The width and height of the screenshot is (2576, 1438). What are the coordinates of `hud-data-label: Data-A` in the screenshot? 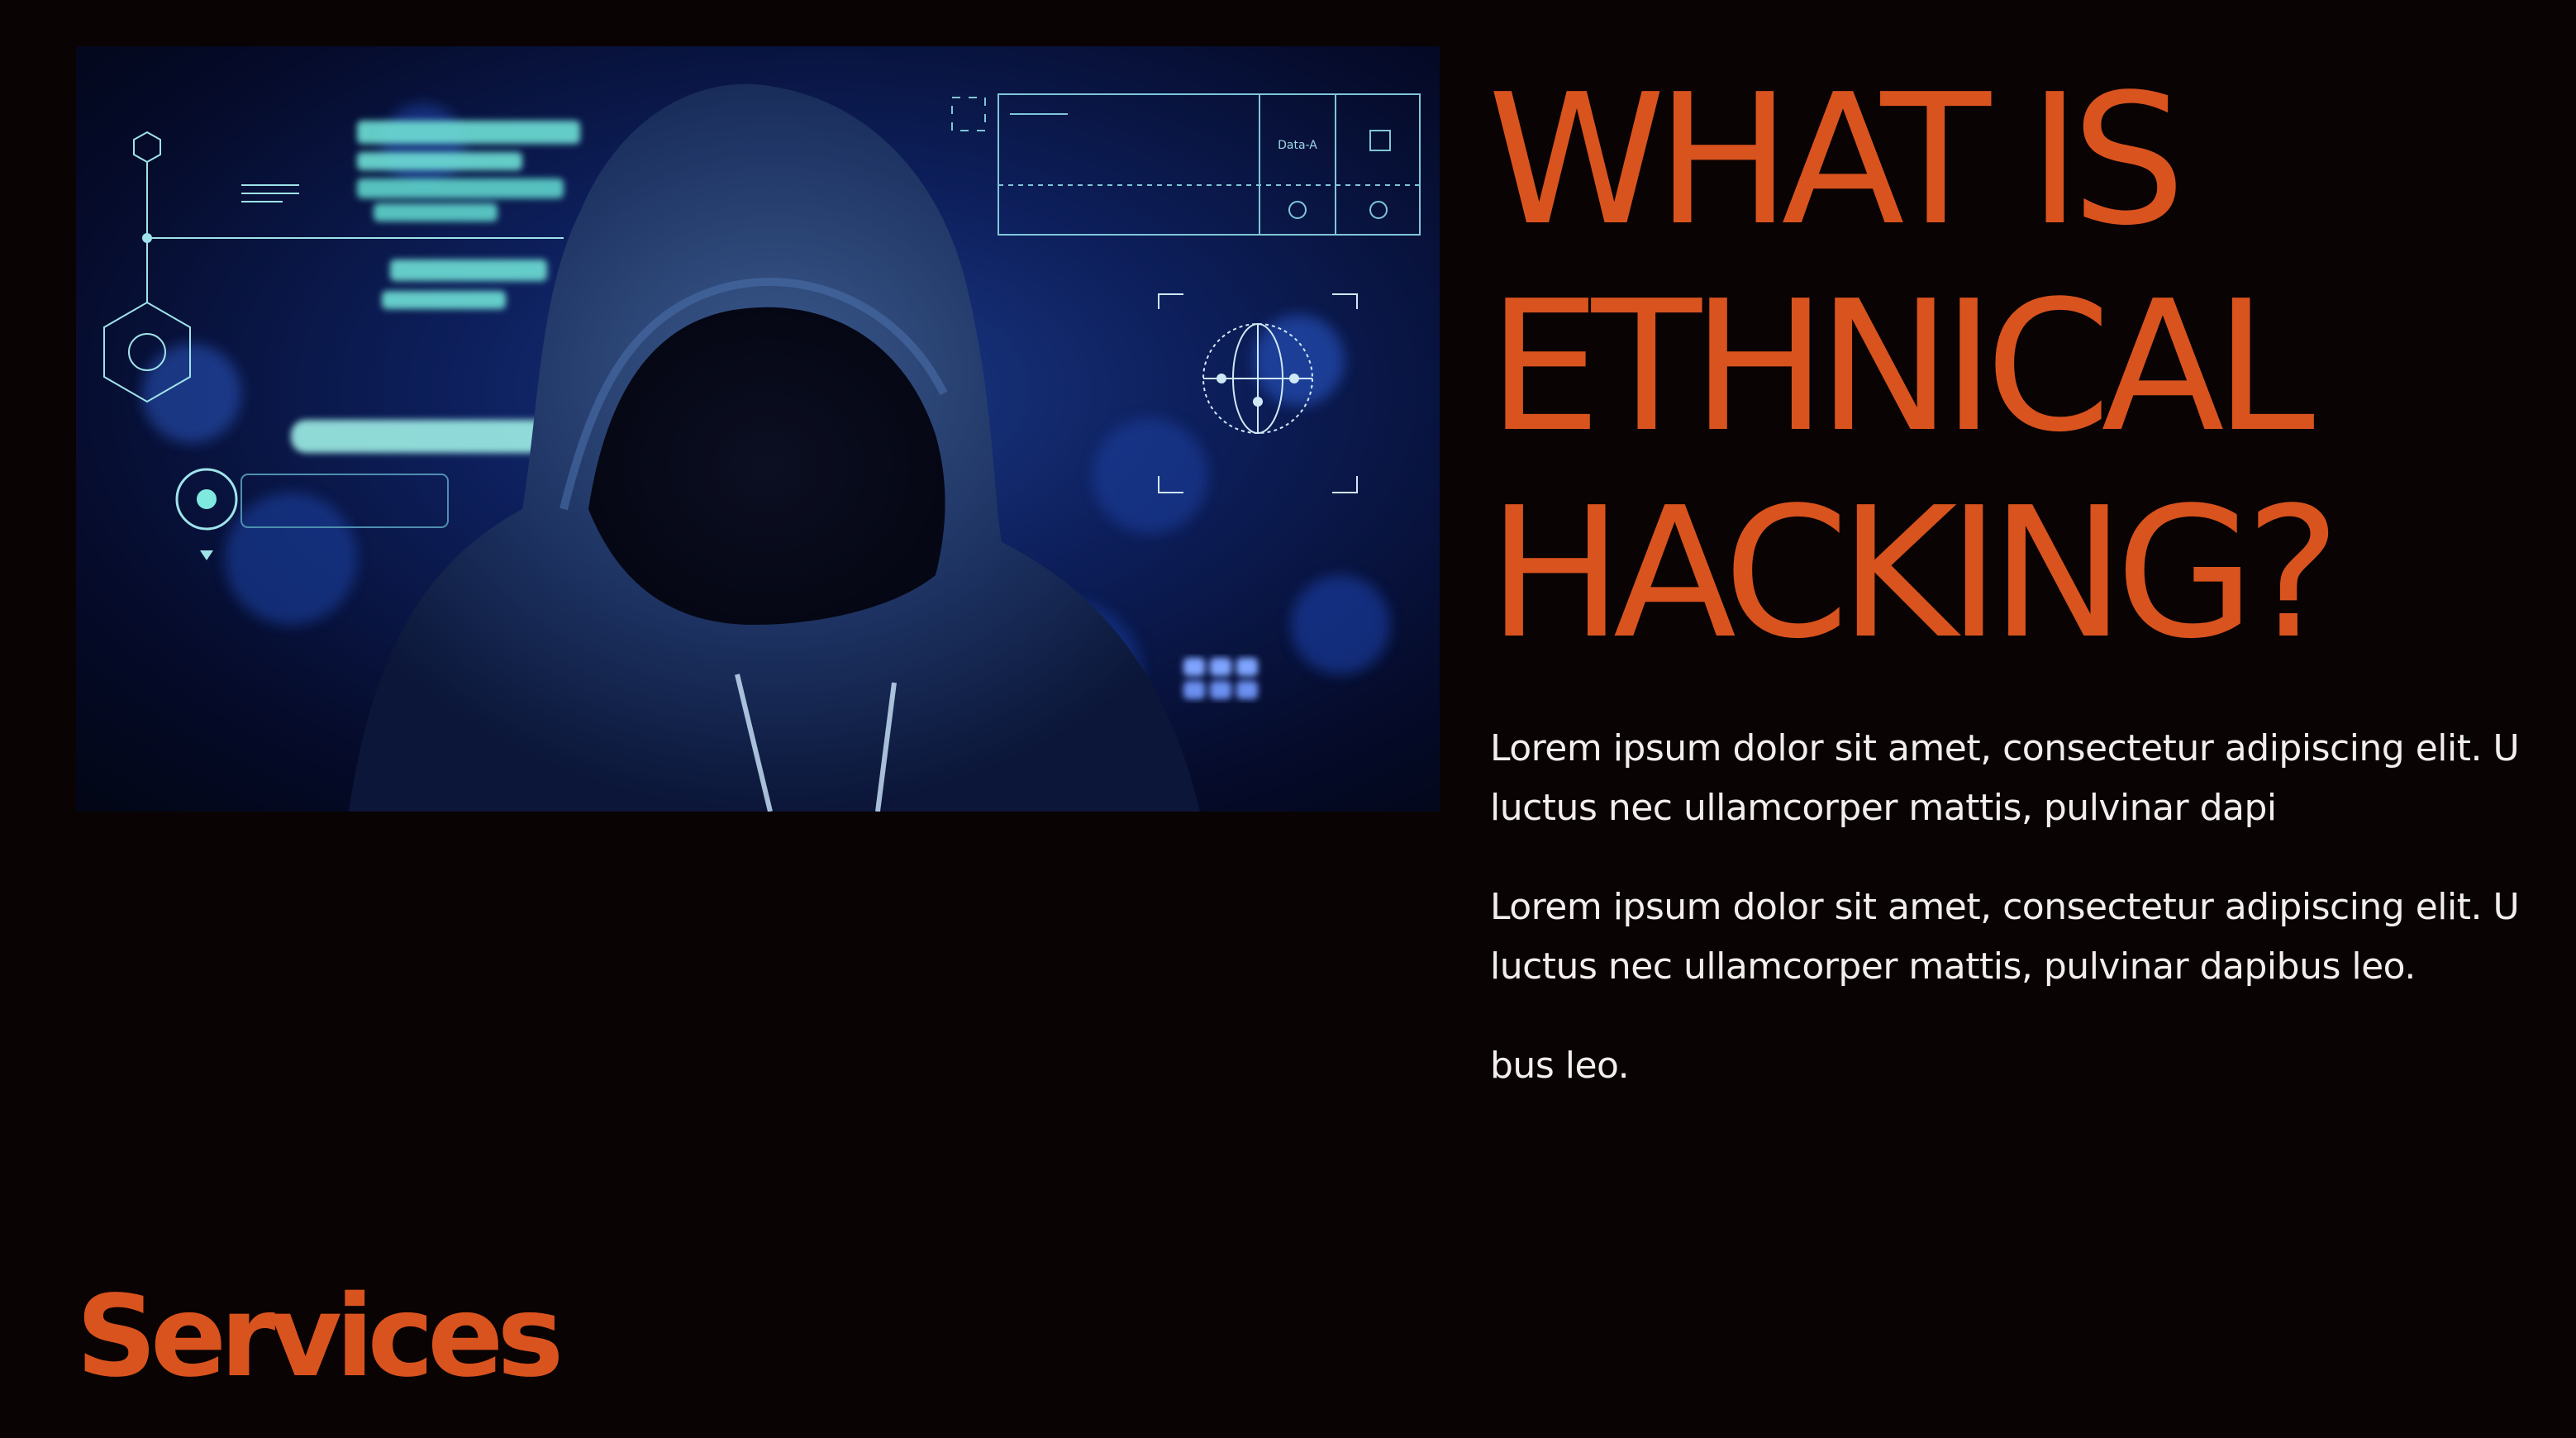 It's located at (1298, 145).